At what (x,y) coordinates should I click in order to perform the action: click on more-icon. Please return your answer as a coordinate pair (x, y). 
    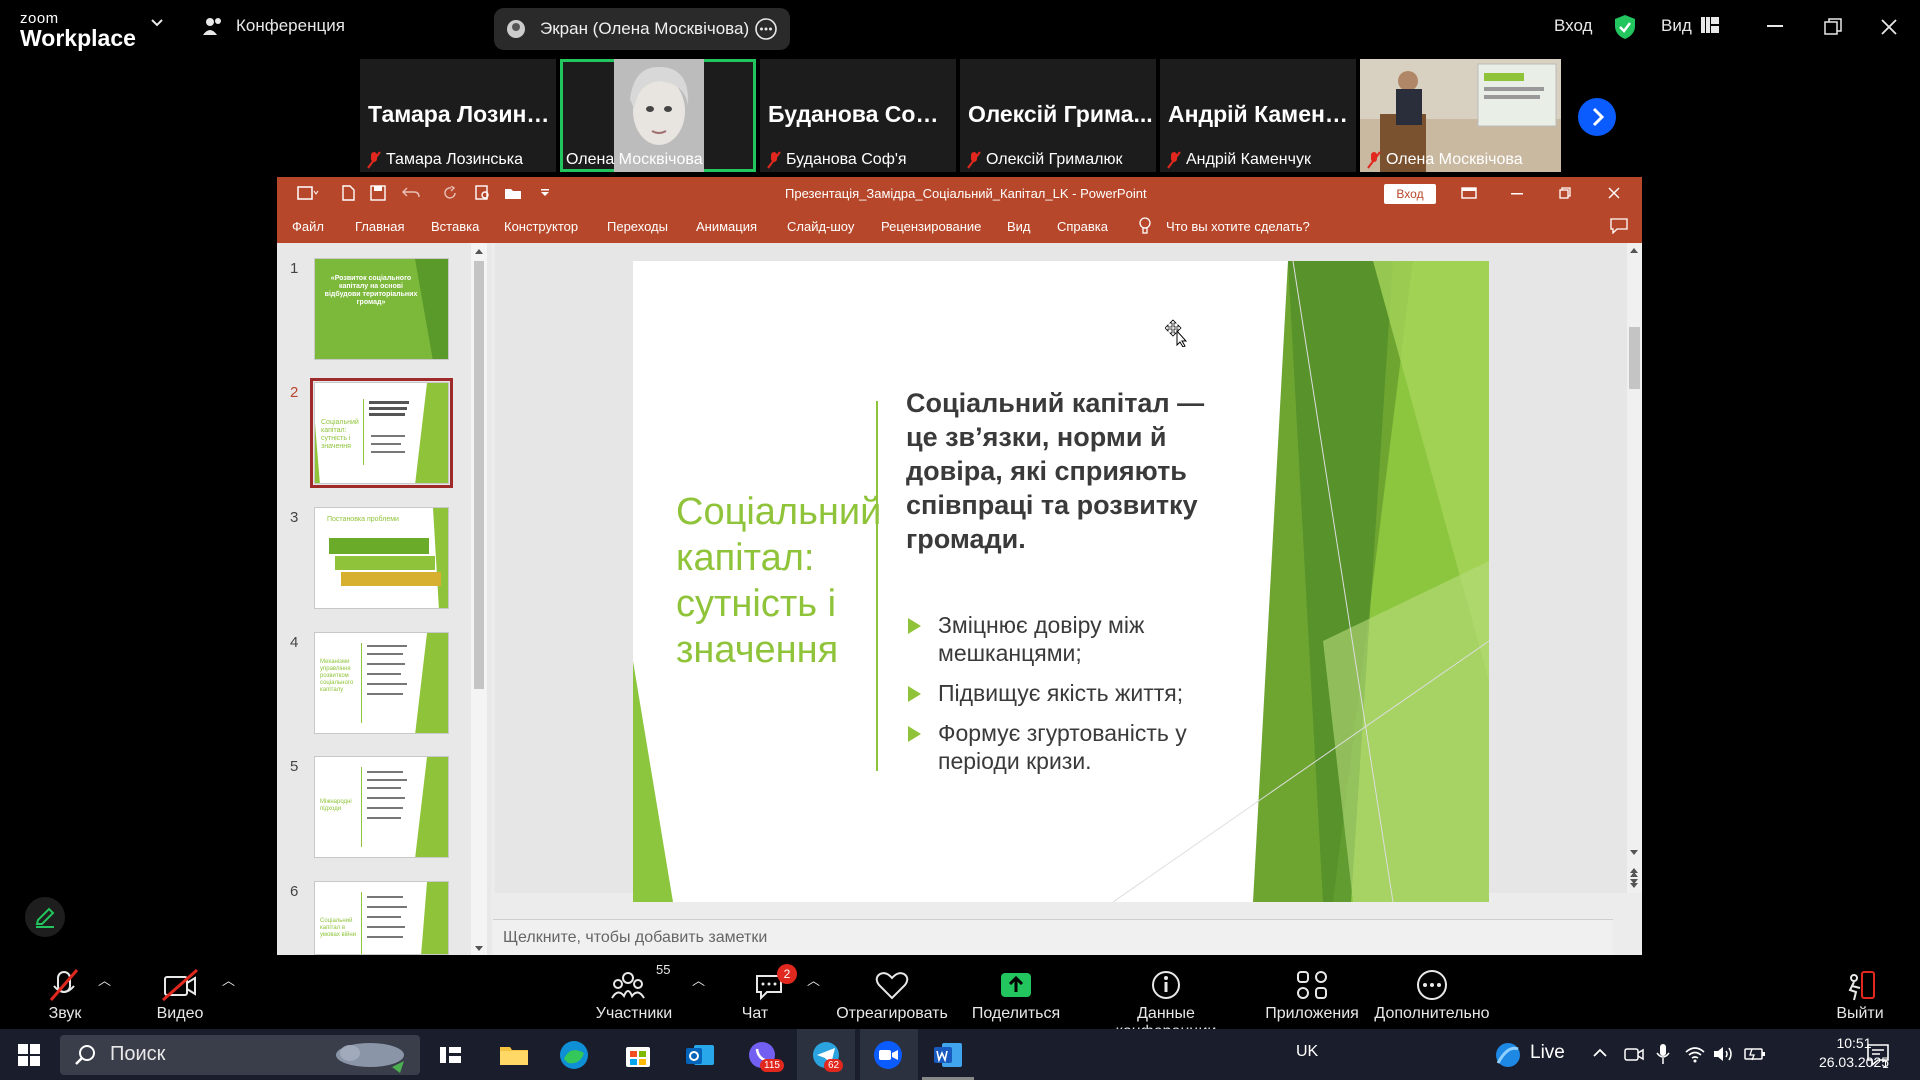
    Looking at the image, I should click on (1432, 985).